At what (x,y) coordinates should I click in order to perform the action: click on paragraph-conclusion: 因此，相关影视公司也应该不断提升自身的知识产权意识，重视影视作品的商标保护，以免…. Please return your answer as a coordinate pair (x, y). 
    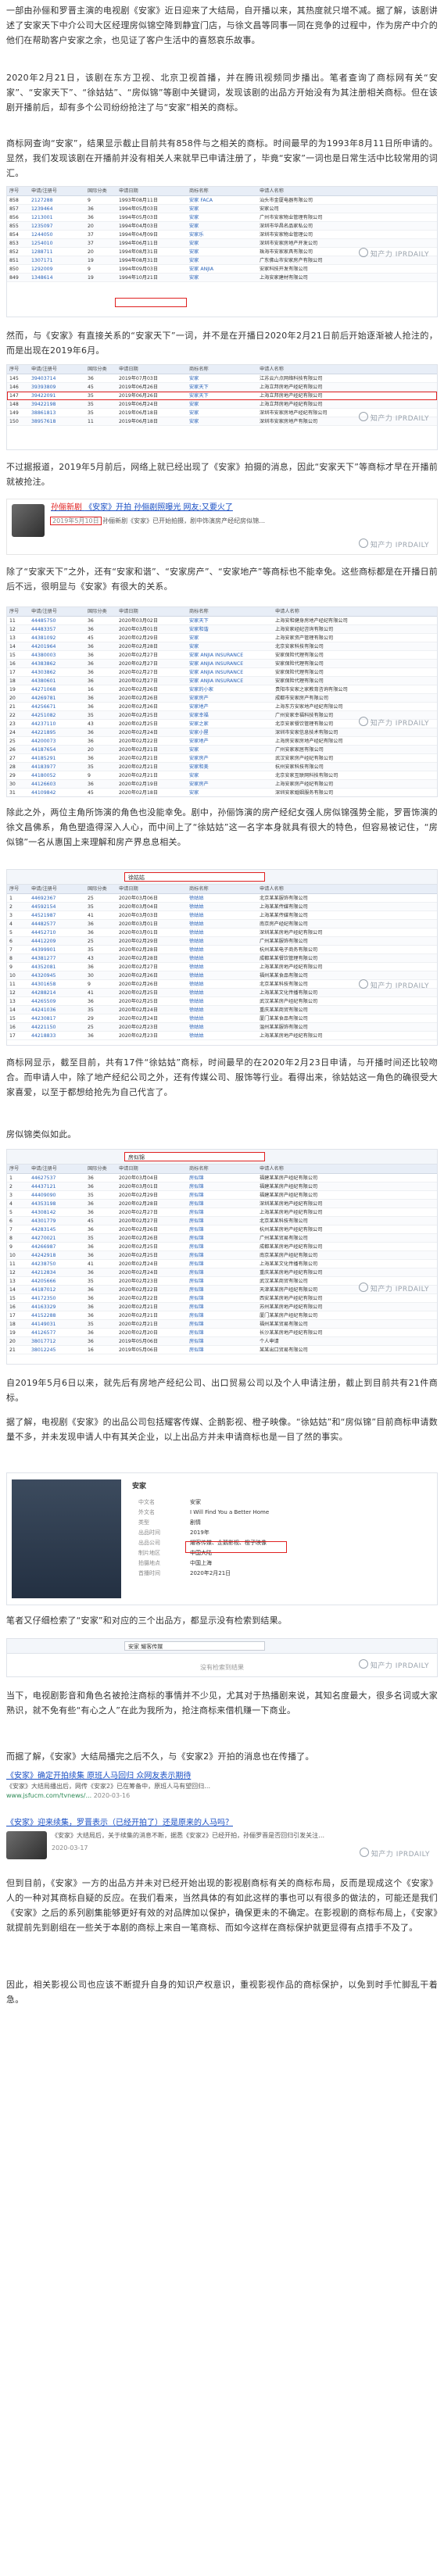
    Looking at the image, I should click on (222, 1992).